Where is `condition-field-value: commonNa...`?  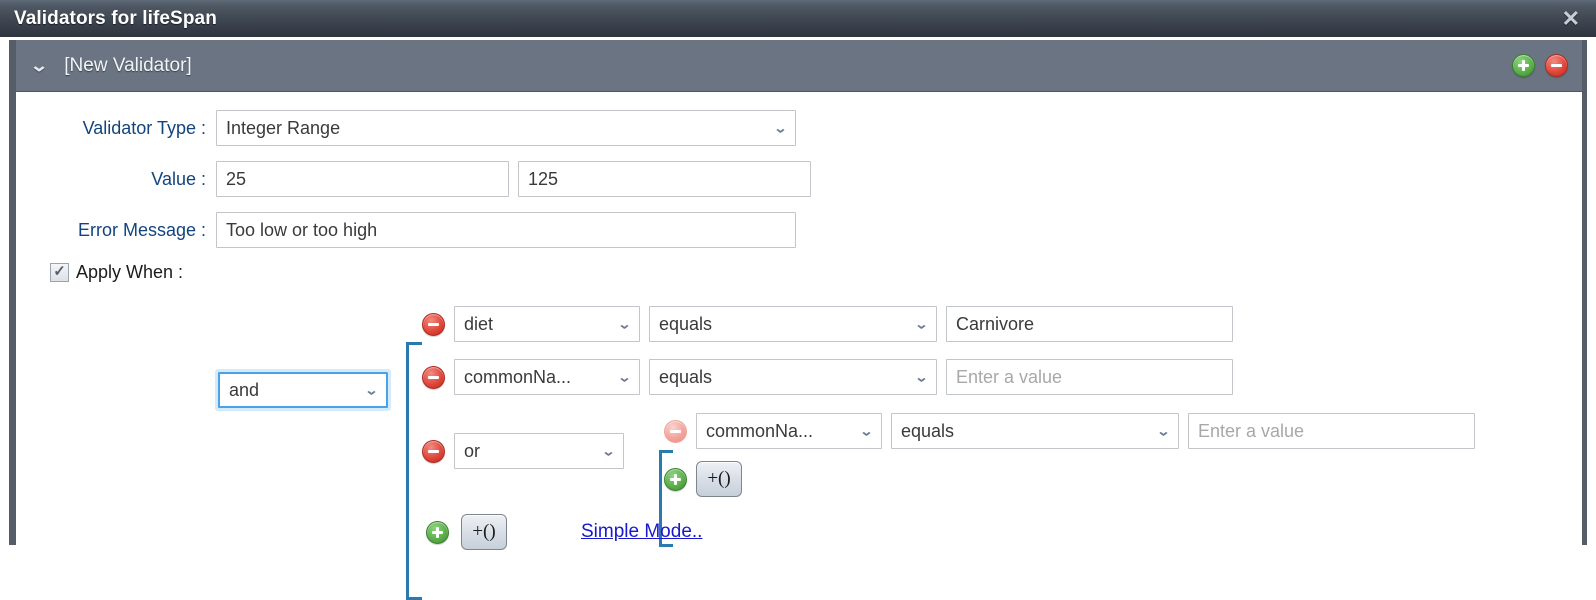
condition-field-value: commonNa... is located at coordinates (518, 377).